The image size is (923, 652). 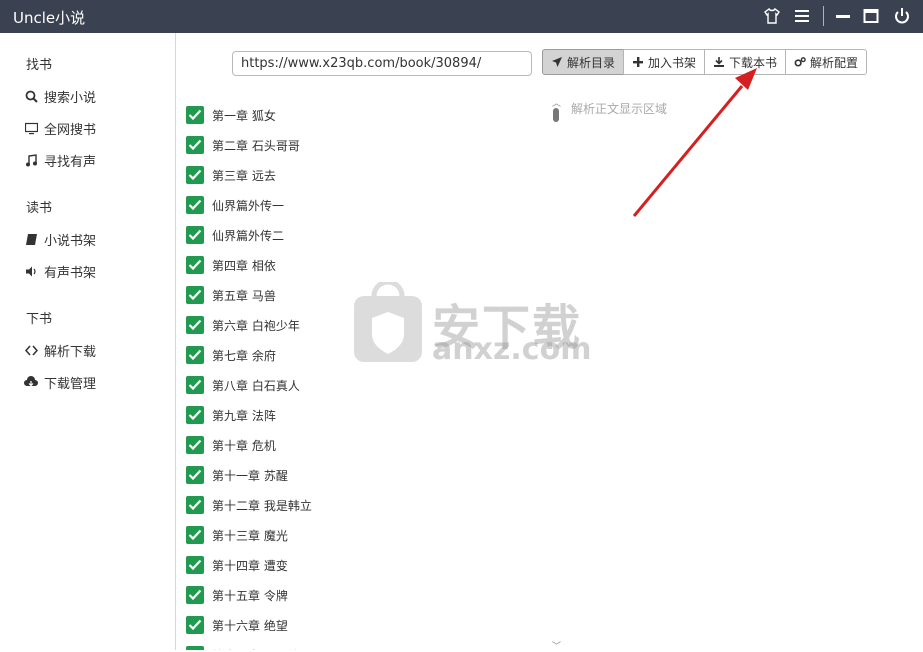 What do you see at coordinates (31, 96) in the screenshot?
I see `search-icon` at bounding box center [31, 96].